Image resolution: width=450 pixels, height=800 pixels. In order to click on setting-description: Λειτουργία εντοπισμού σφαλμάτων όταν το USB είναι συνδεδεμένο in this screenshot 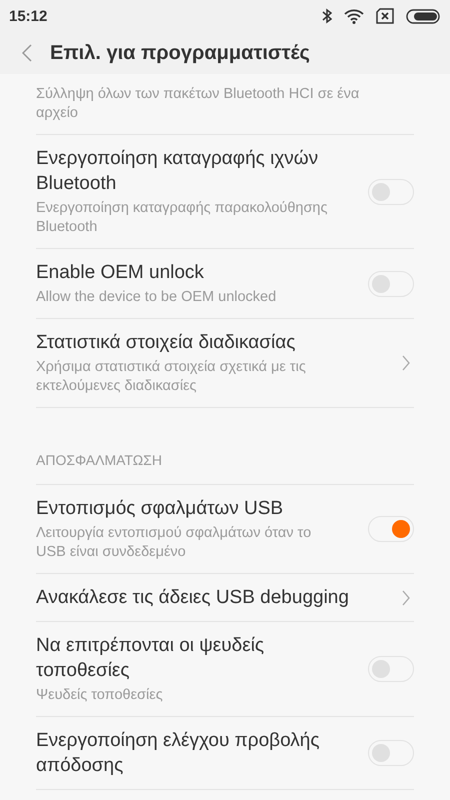, I will do `click(174, 543)`.